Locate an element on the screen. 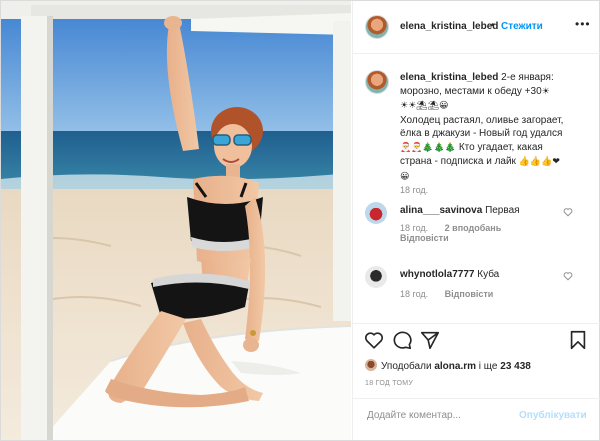 This screenshot has height=441, width=600. caption-text-line6: Кто угадает, какая is located at coordinates (500, 147).